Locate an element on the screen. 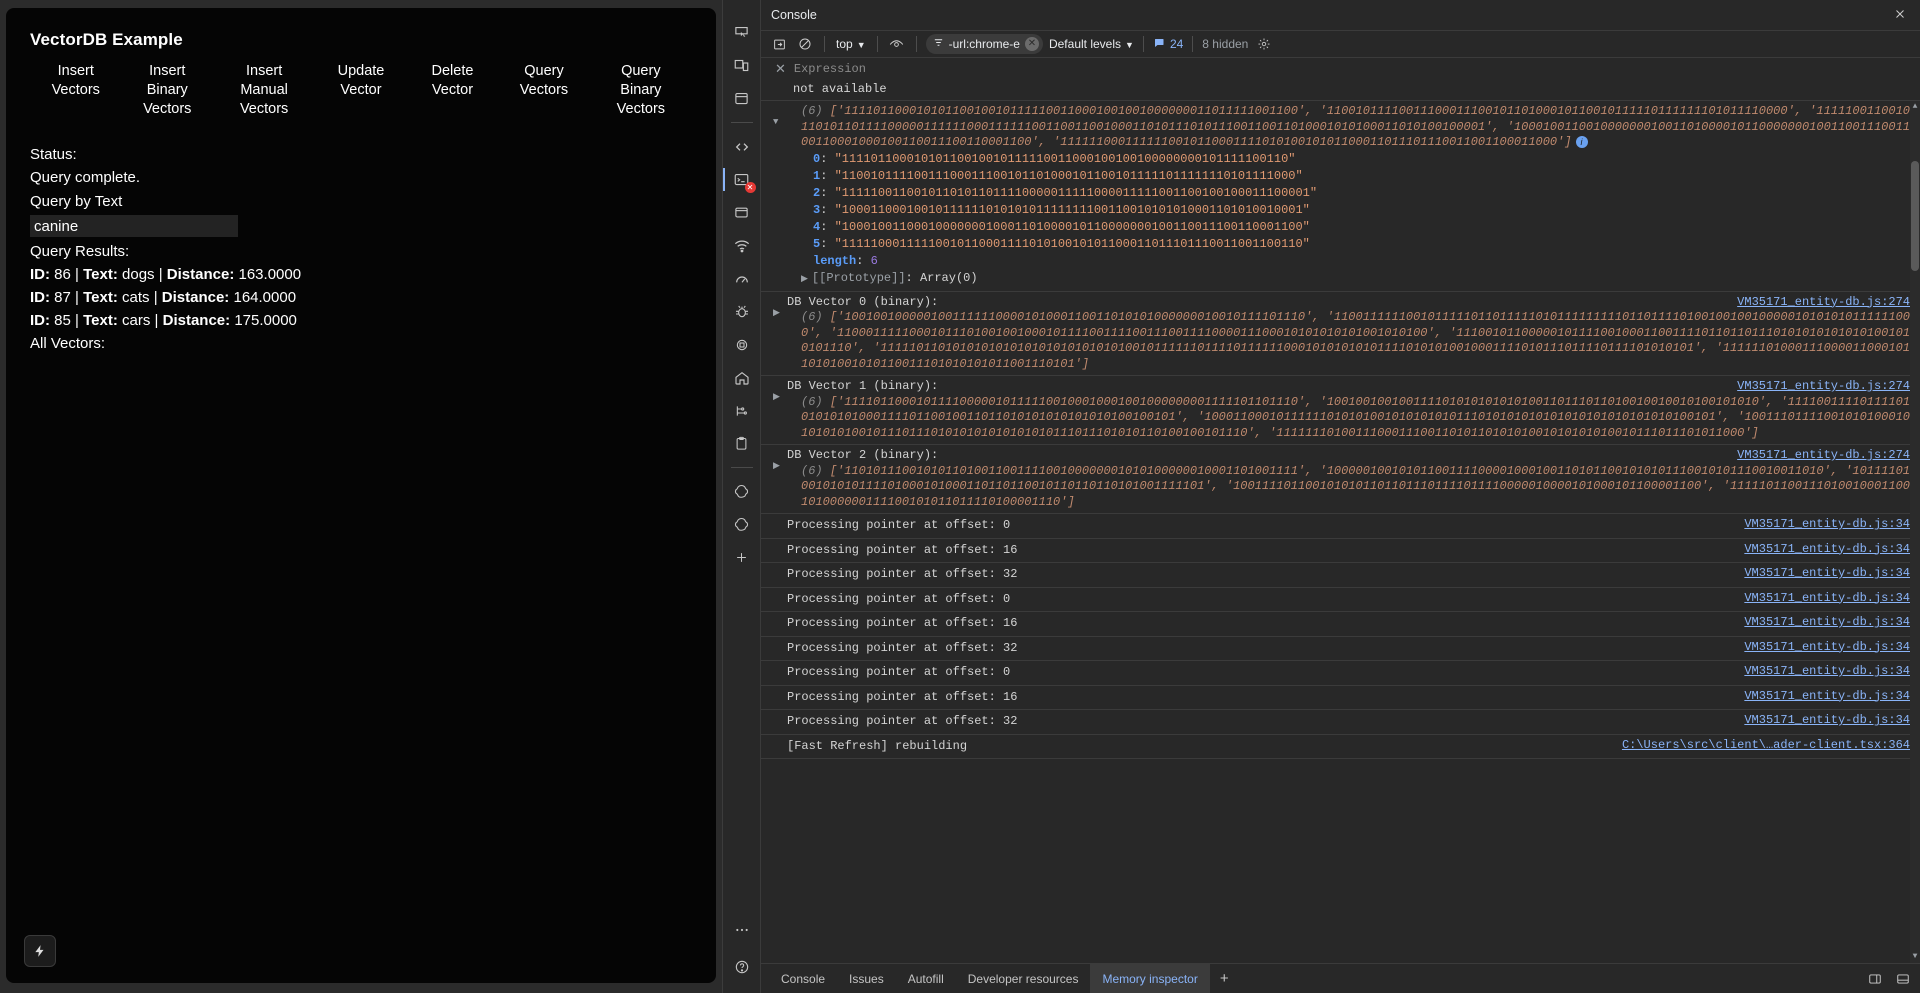 This screenshot has width=1920, height=993. elements-panel-icon is located at coordinates (742, 98).